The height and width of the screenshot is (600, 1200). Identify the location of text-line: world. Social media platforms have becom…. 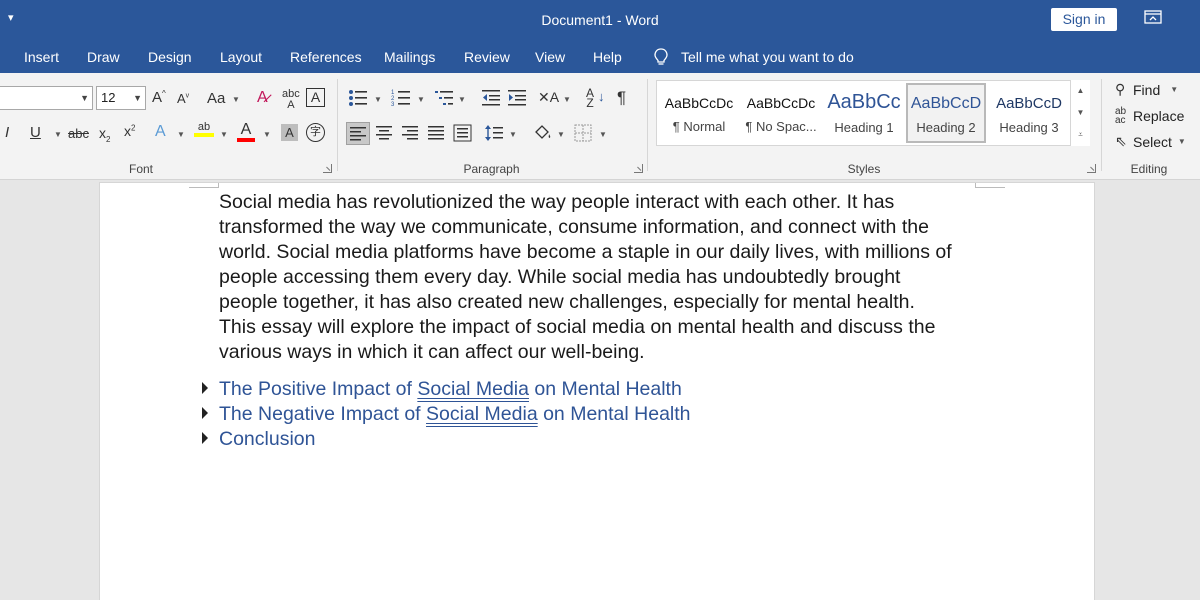
(585, 252).